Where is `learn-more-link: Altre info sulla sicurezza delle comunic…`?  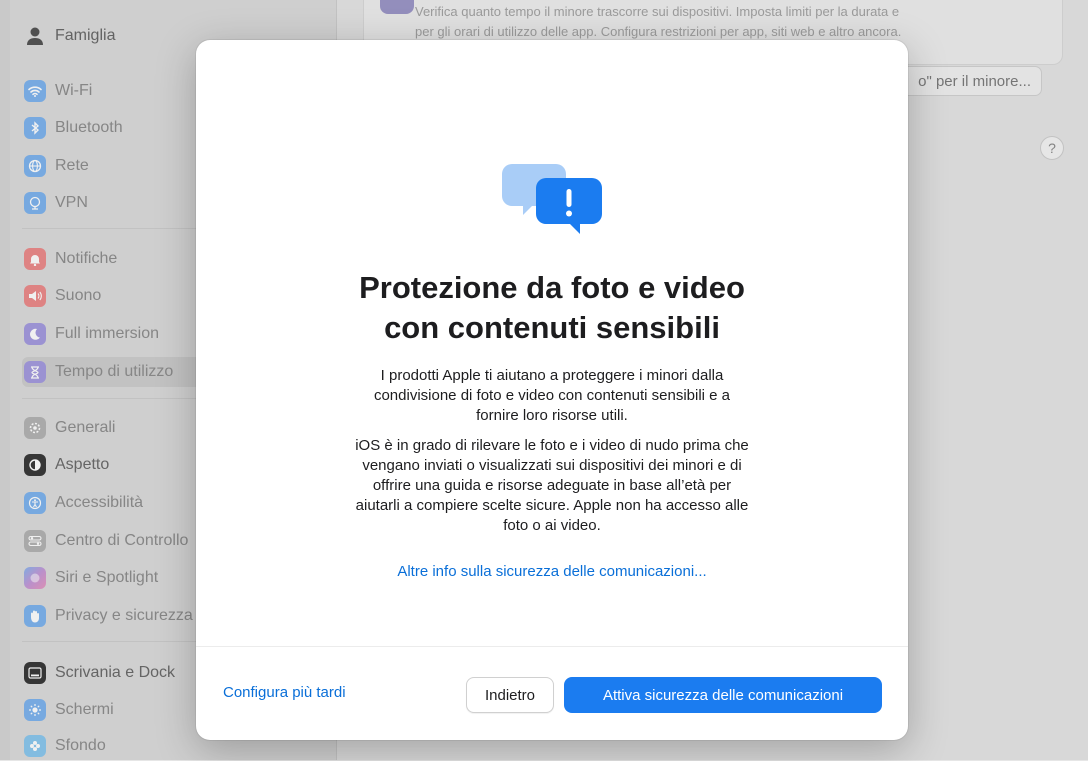
learn-more-link: Altre info sulla sicurezza delle comunic… is located at coordinates (552, 571).